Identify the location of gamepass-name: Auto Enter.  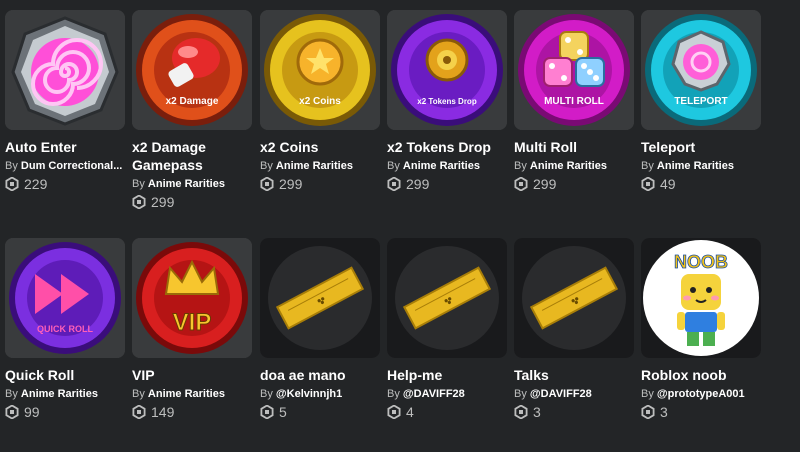
(65, 147).